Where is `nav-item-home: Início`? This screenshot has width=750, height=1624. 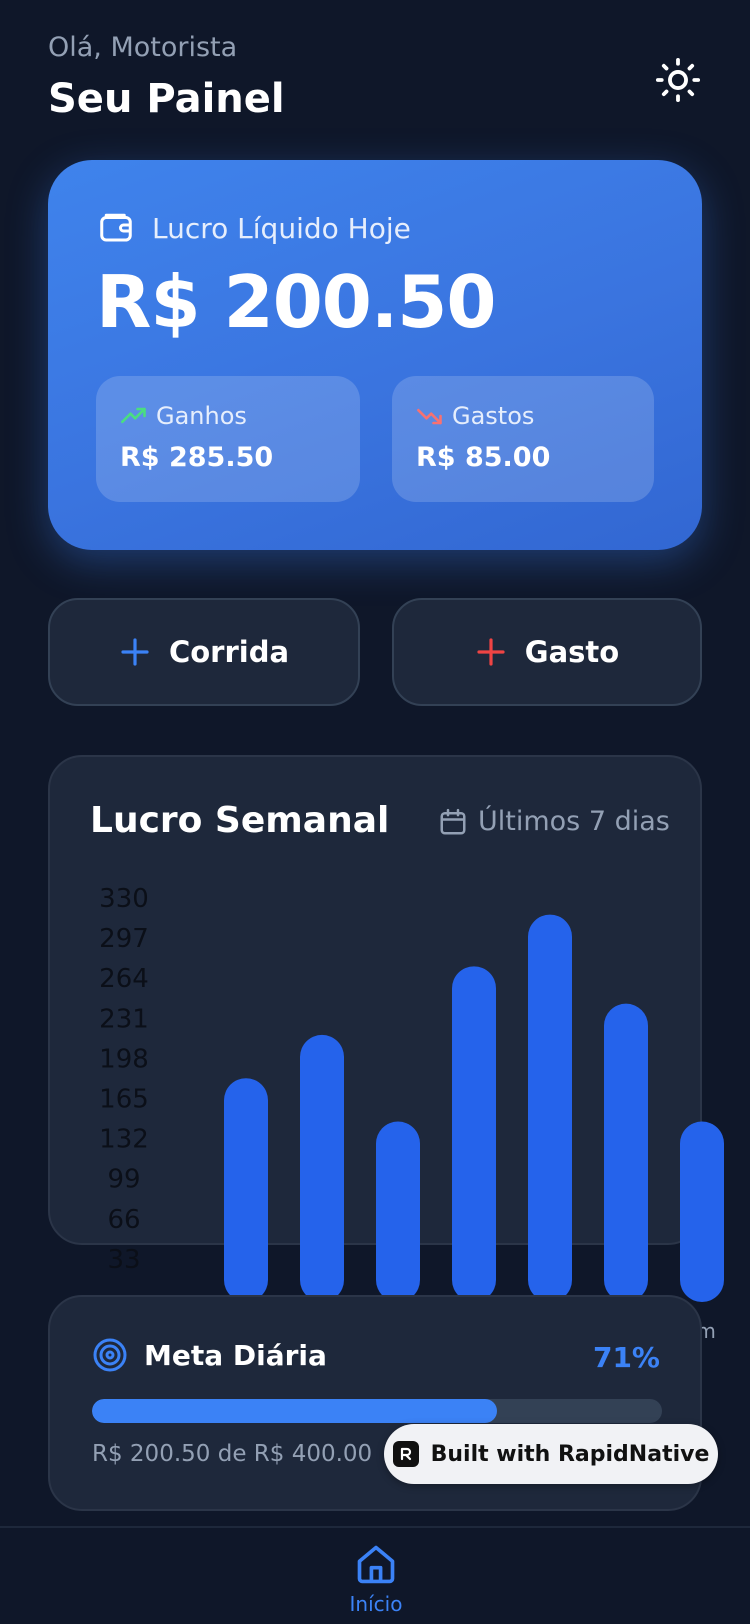 nav-item-home: Início is located at coordinates (376, 1583).